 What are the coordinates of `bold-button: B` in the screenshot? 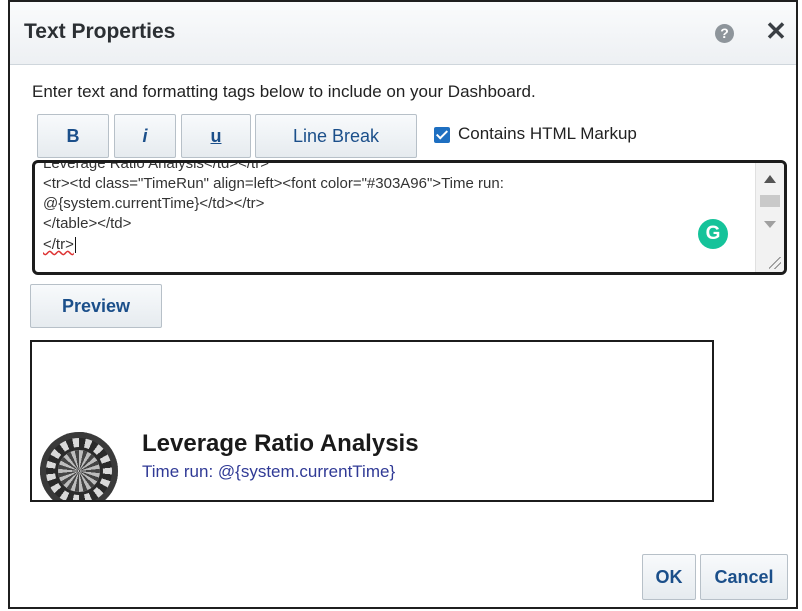 It's located at (73, 136).